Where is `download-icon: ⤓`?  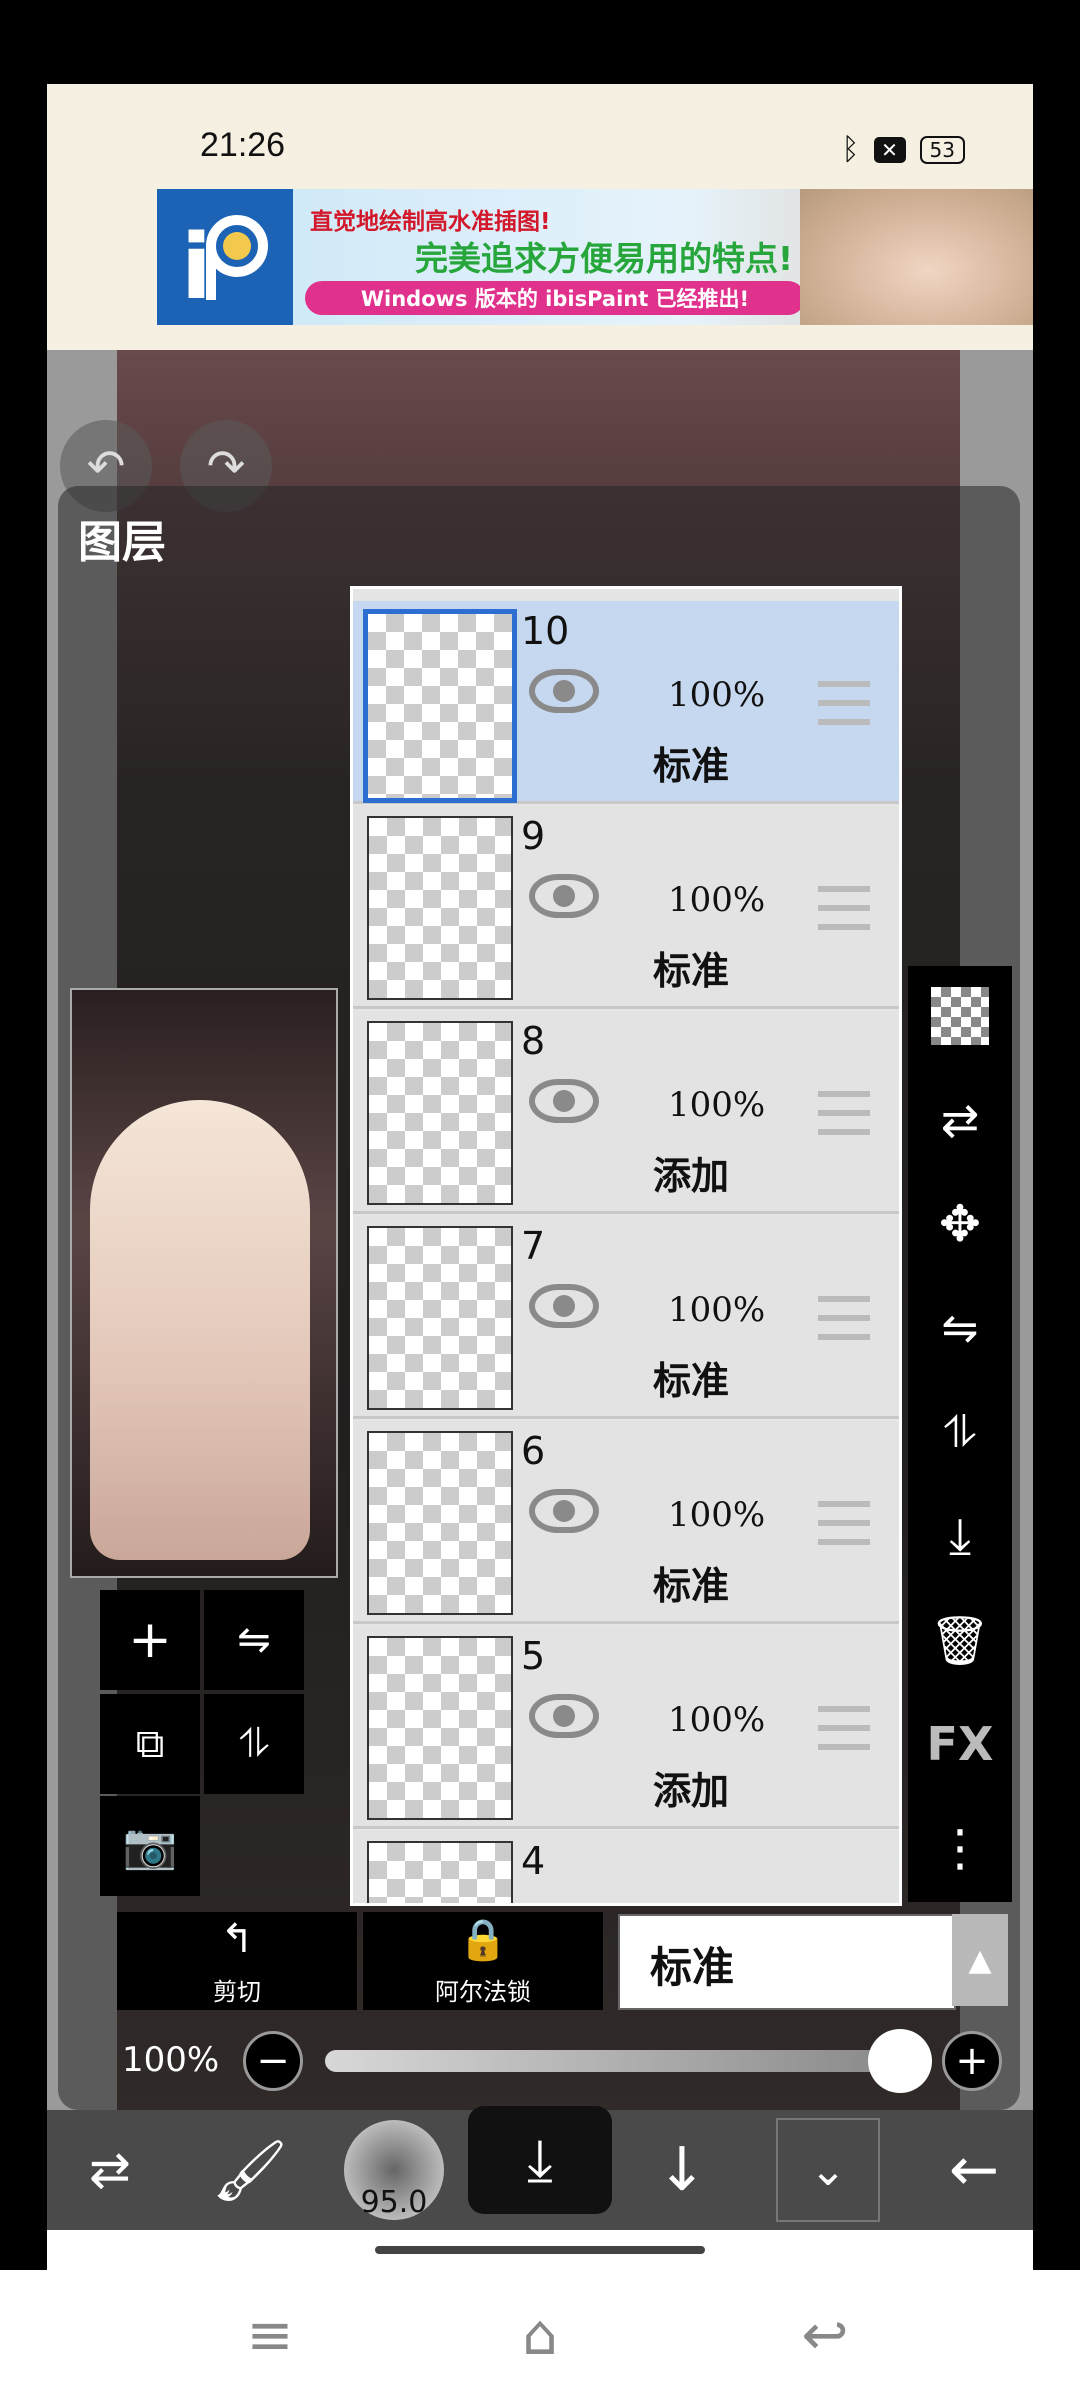
download-icon: ⤓ is located at coordinates (540, 2159).